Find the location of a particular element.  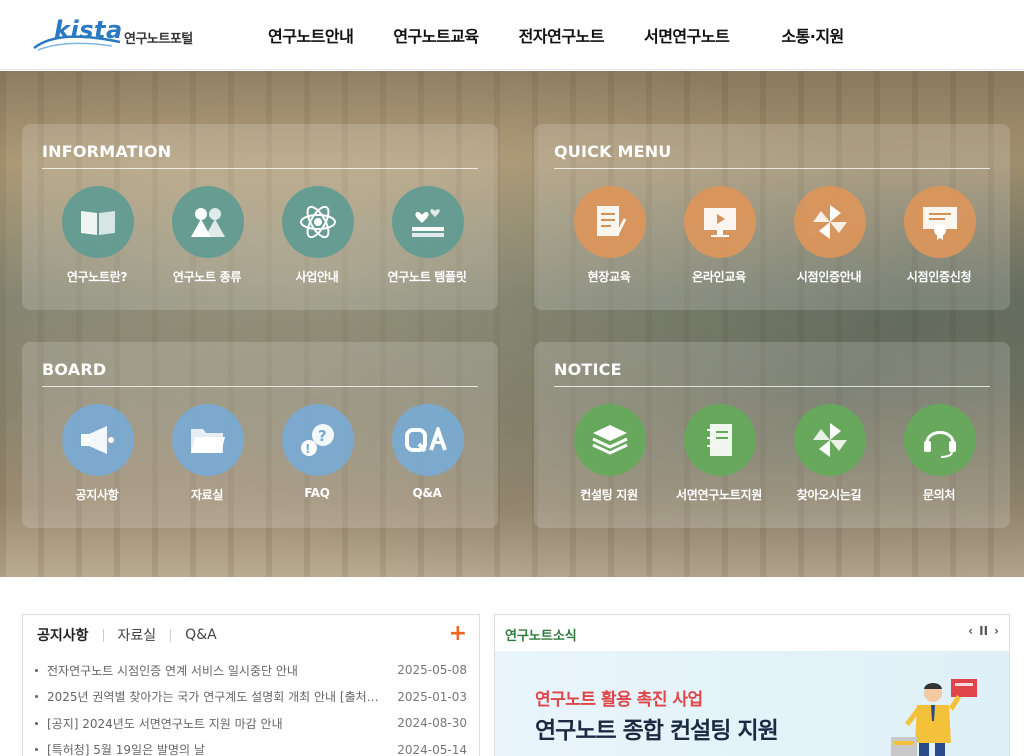

panel-title: BOARD is located at coordinates (74, 369).